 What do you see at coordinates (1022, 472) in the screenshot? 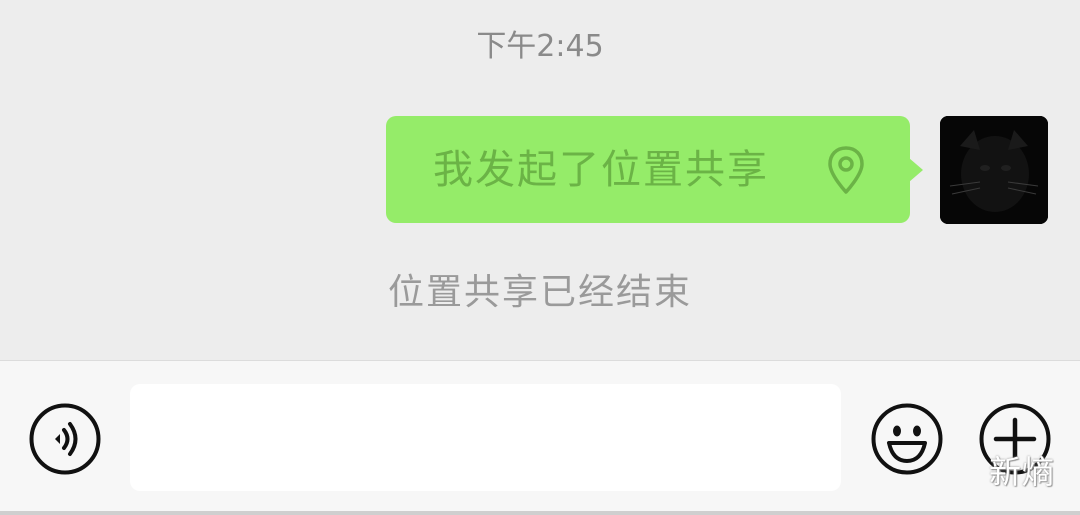
I see `watermark-text: 新熵` at bounding box center [1022, 472].